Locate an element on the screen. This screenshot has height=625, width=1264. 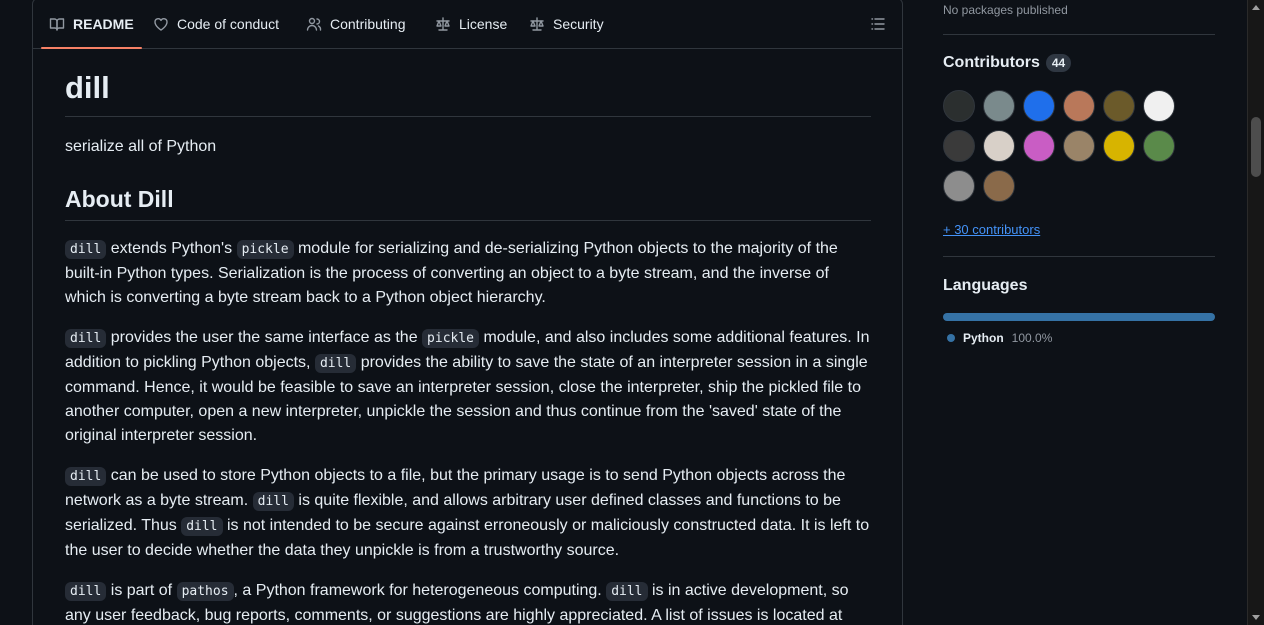
languages-title: Languages is located at coordinates (985, 285).